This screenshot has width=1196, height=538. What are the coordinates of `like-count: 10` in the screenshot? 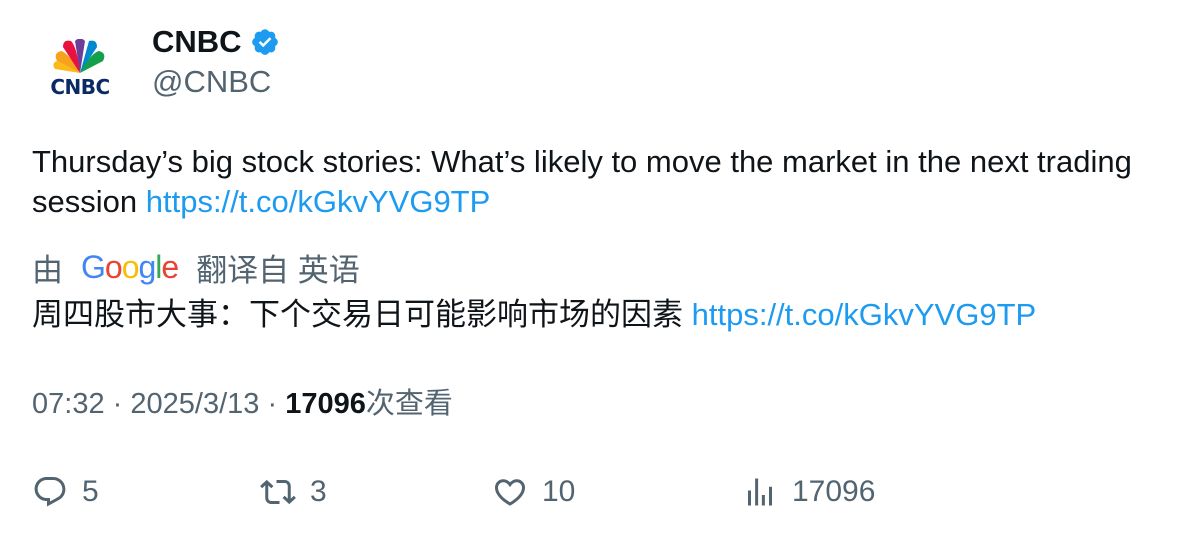 It's located at (559, 491).